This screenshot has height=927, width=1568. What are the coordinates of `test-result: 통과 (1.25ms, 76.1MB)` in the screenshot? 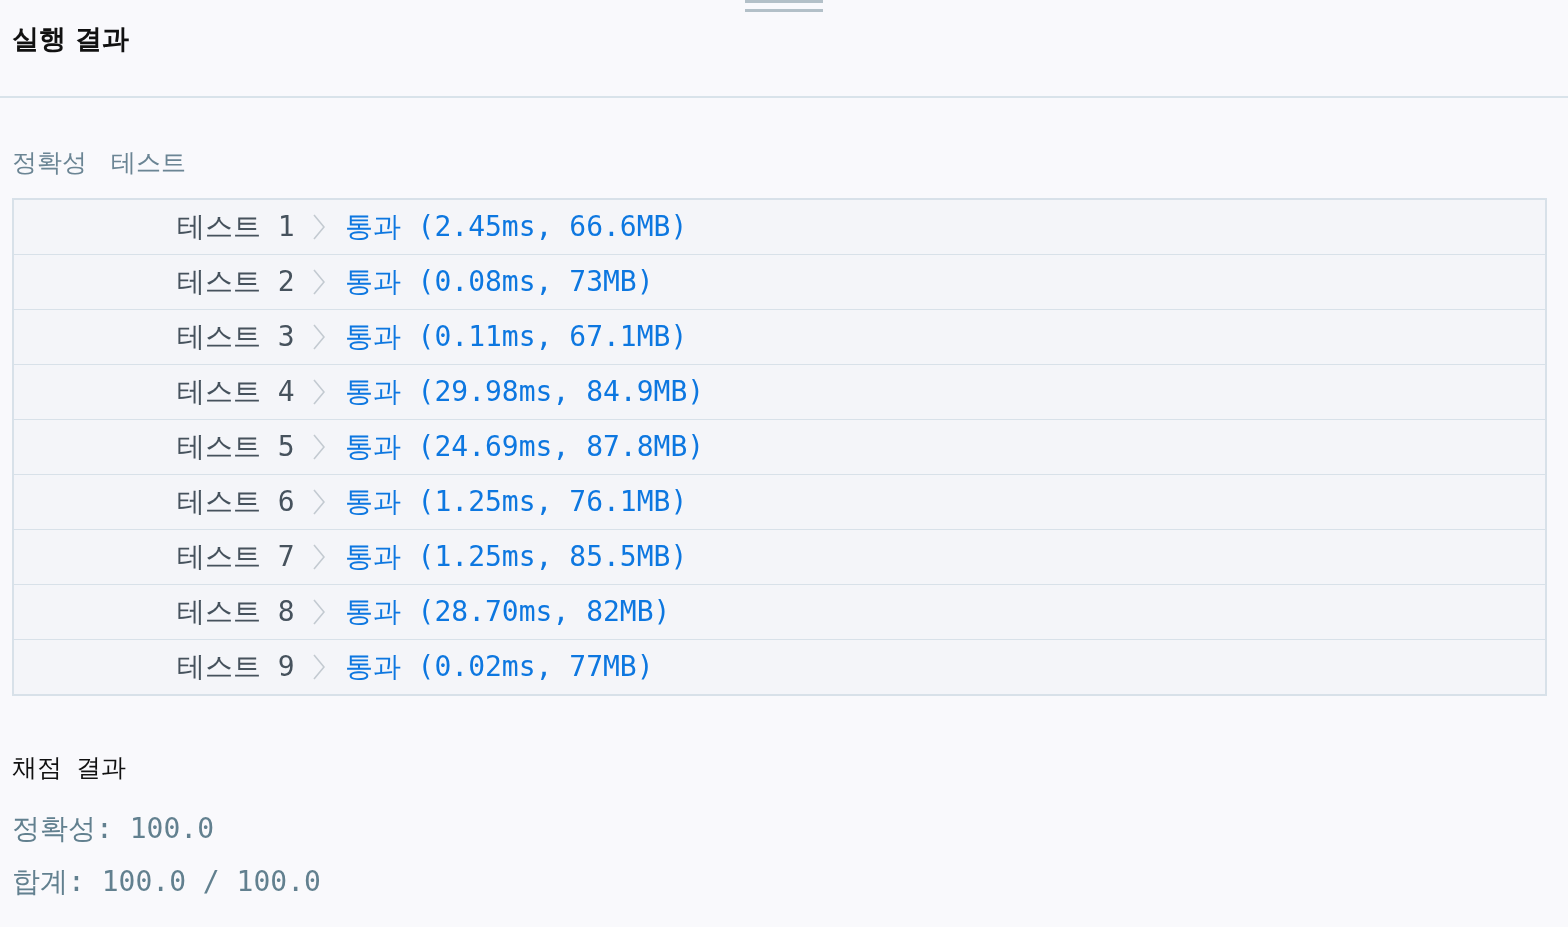 It's located at (516, 502).